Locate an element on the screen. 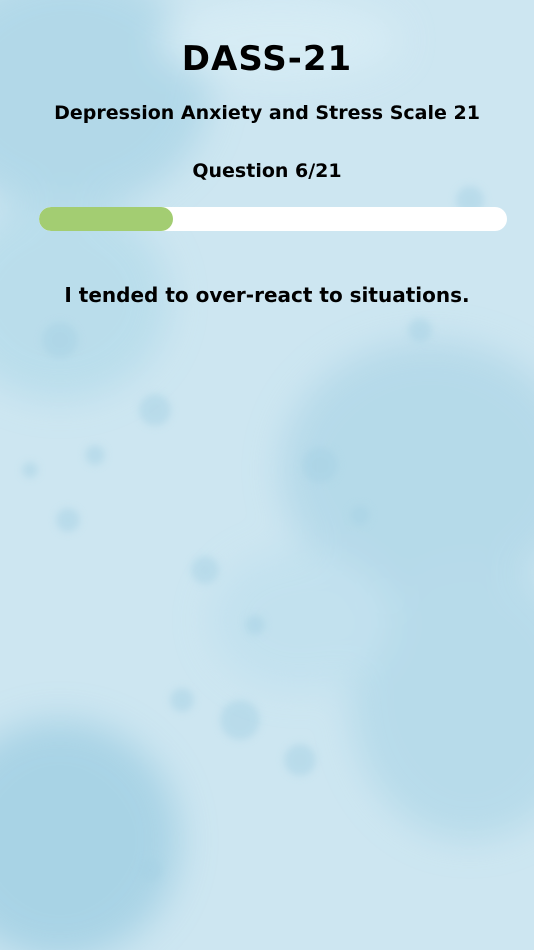 The image size is (534, 950). question-text: I tended to over-react to situations. is located at coordinates (267, 295).